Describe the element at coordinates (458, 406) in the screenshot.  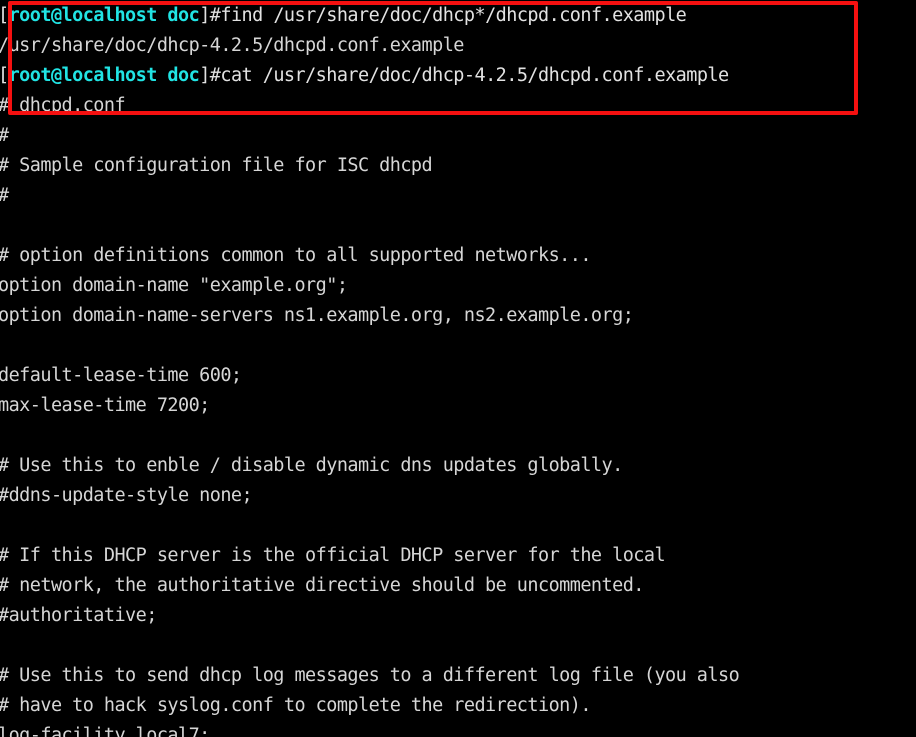
I see `terminal-output-line: max-lease-time 7200;` at that location.